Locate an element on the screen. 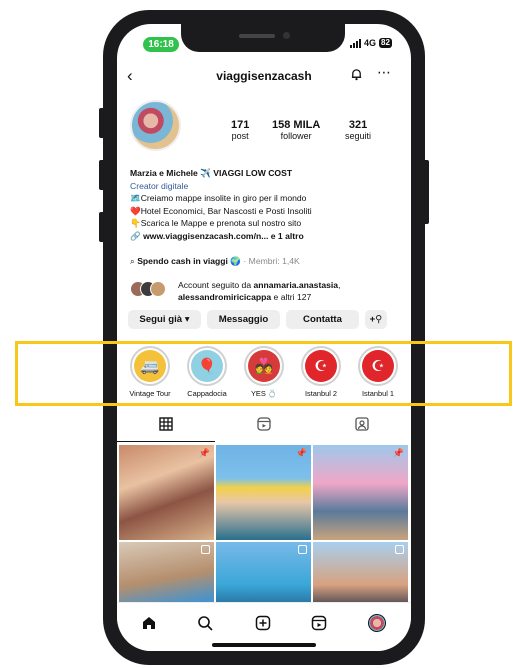 Image resolution: width=519 pixels, height=668 pixels. status-indicators: 4G 82 is located at coordinates (371, 43).